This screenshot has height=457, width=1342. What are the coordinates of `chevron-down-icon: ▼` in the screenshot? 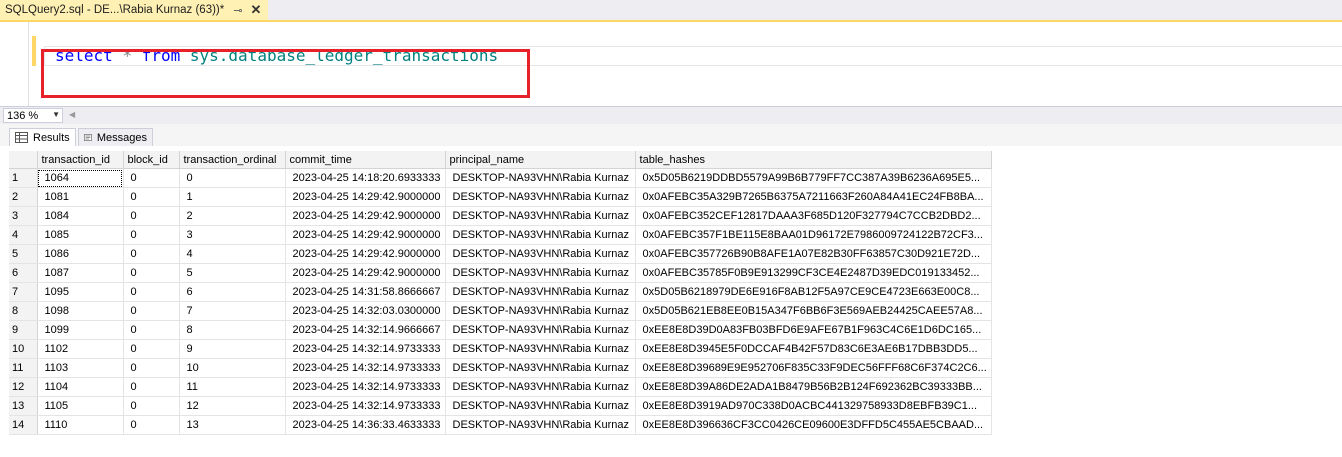 It's located at (56, 114).